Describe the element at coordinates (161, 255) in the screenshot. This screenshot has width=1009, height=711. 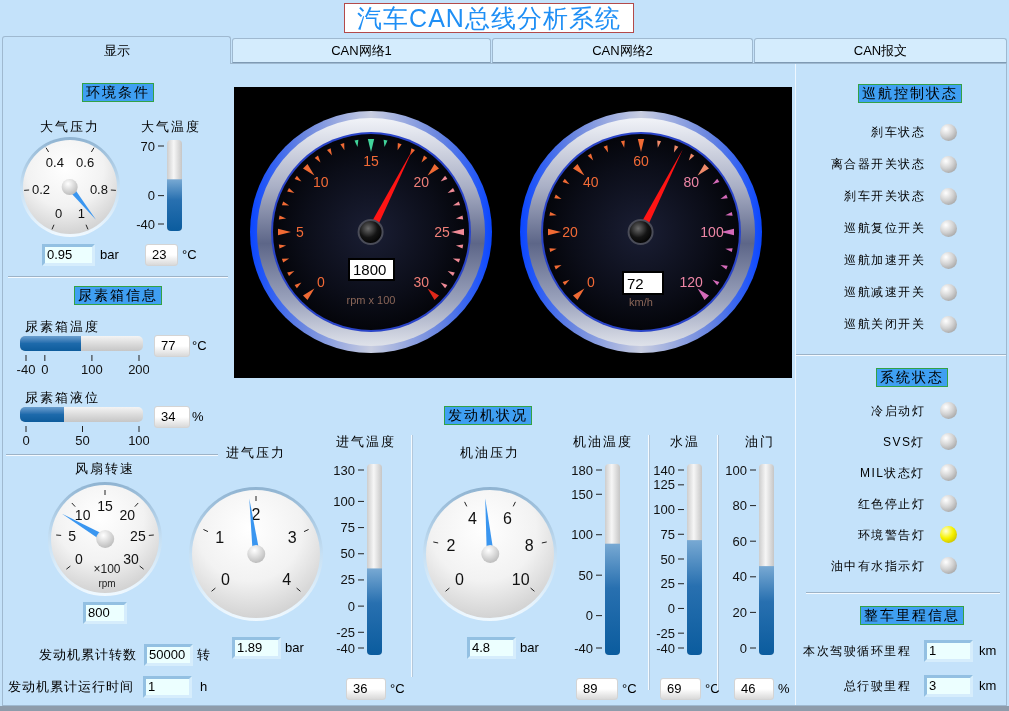
I see `value-display: 23` at that location.